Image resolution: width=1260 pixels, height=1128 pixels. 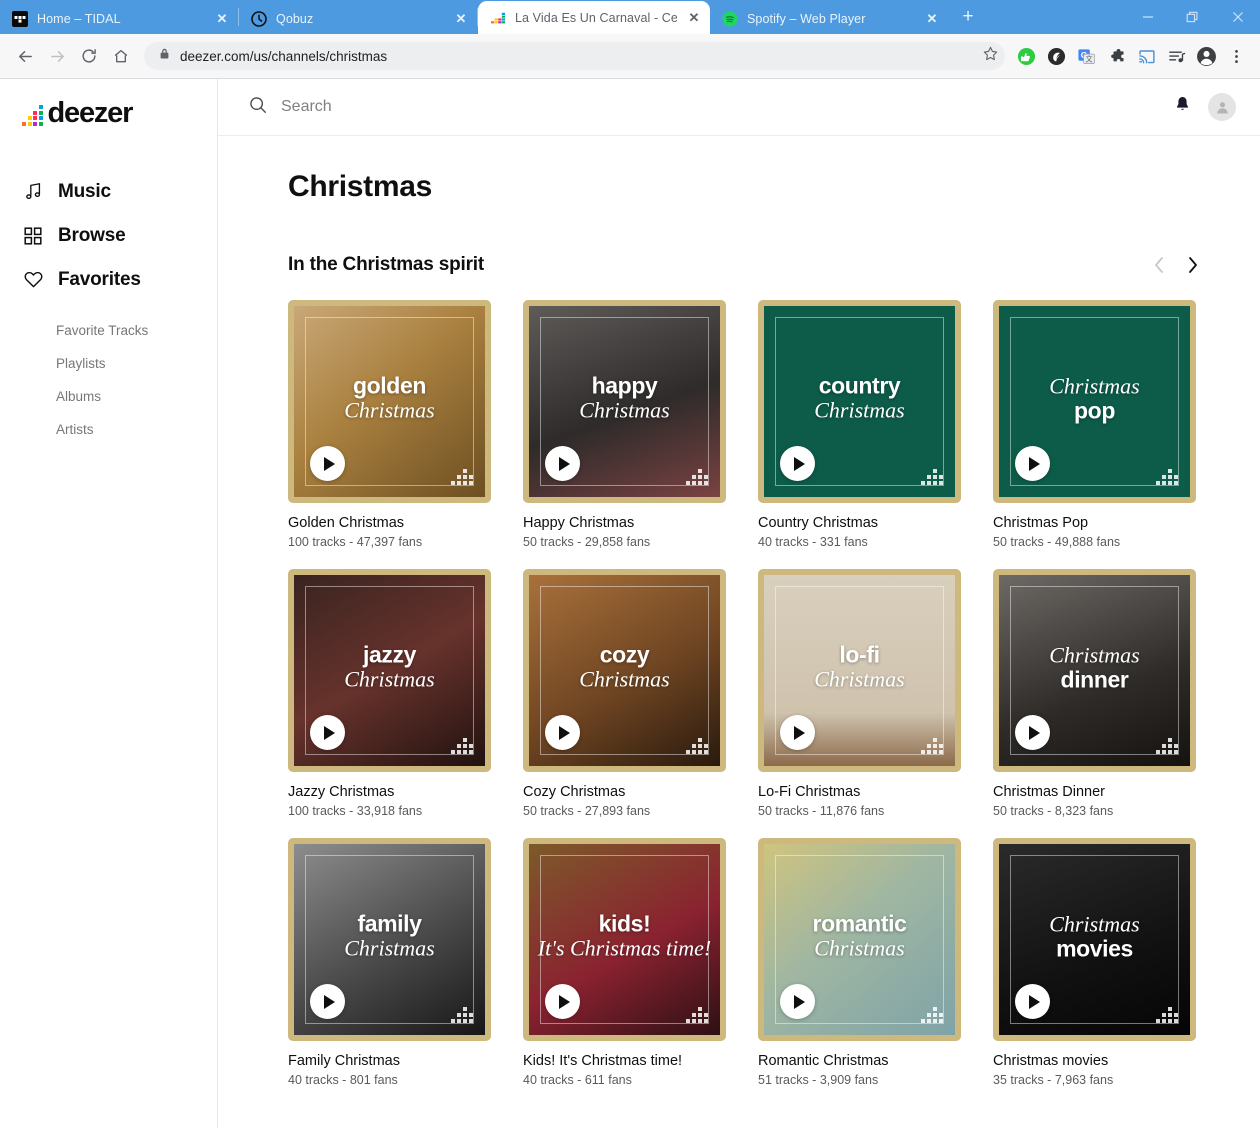 I want to click on carousel-next-button, so click(x=1193, y=265).